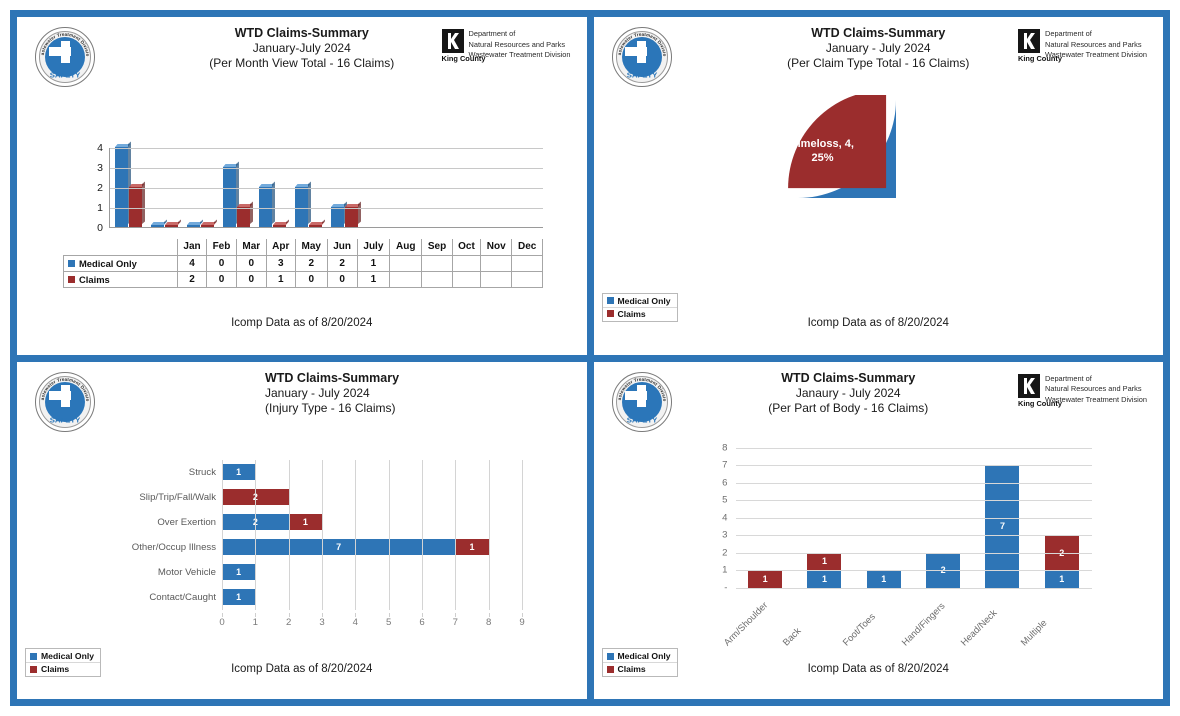  I want to click on kc-dept-line-1: Department of, so click(492, 33).